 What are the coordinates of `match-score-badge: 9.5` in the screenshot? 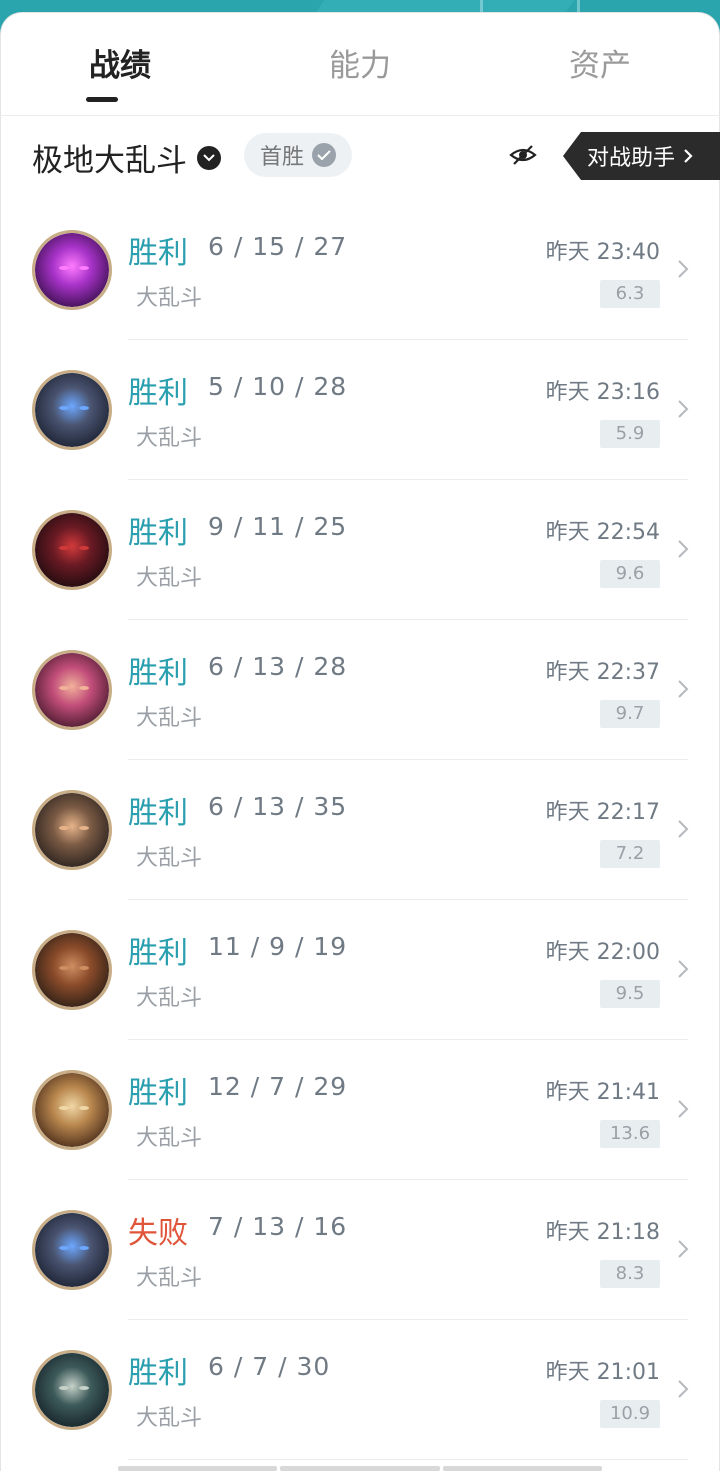 It's located at (630, 994).